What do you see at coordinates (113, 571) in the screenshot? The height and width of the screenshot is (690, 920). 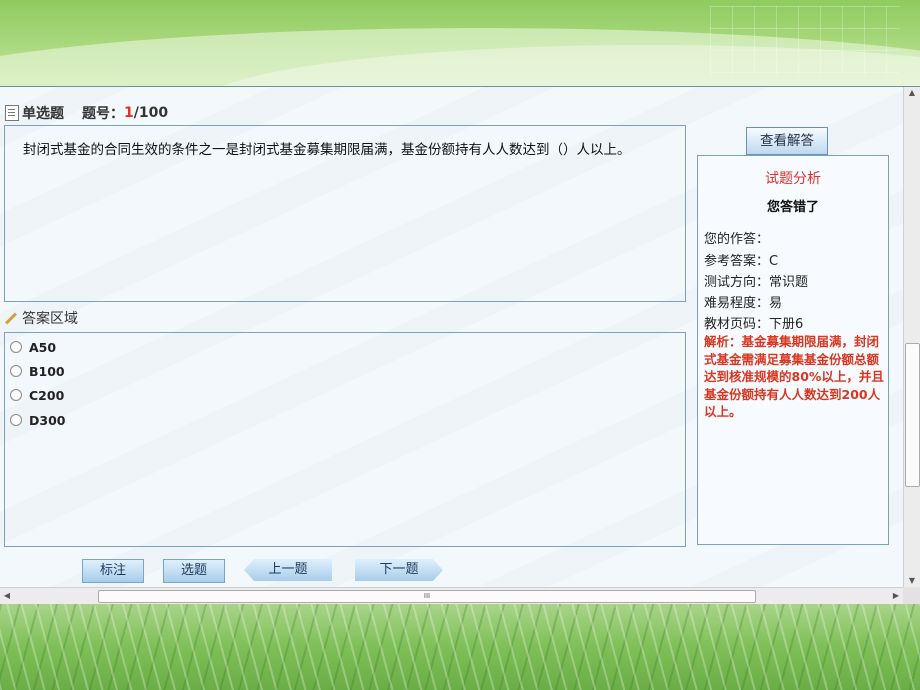 I see `mark-button: 标注` at bounding box center [113, 571].